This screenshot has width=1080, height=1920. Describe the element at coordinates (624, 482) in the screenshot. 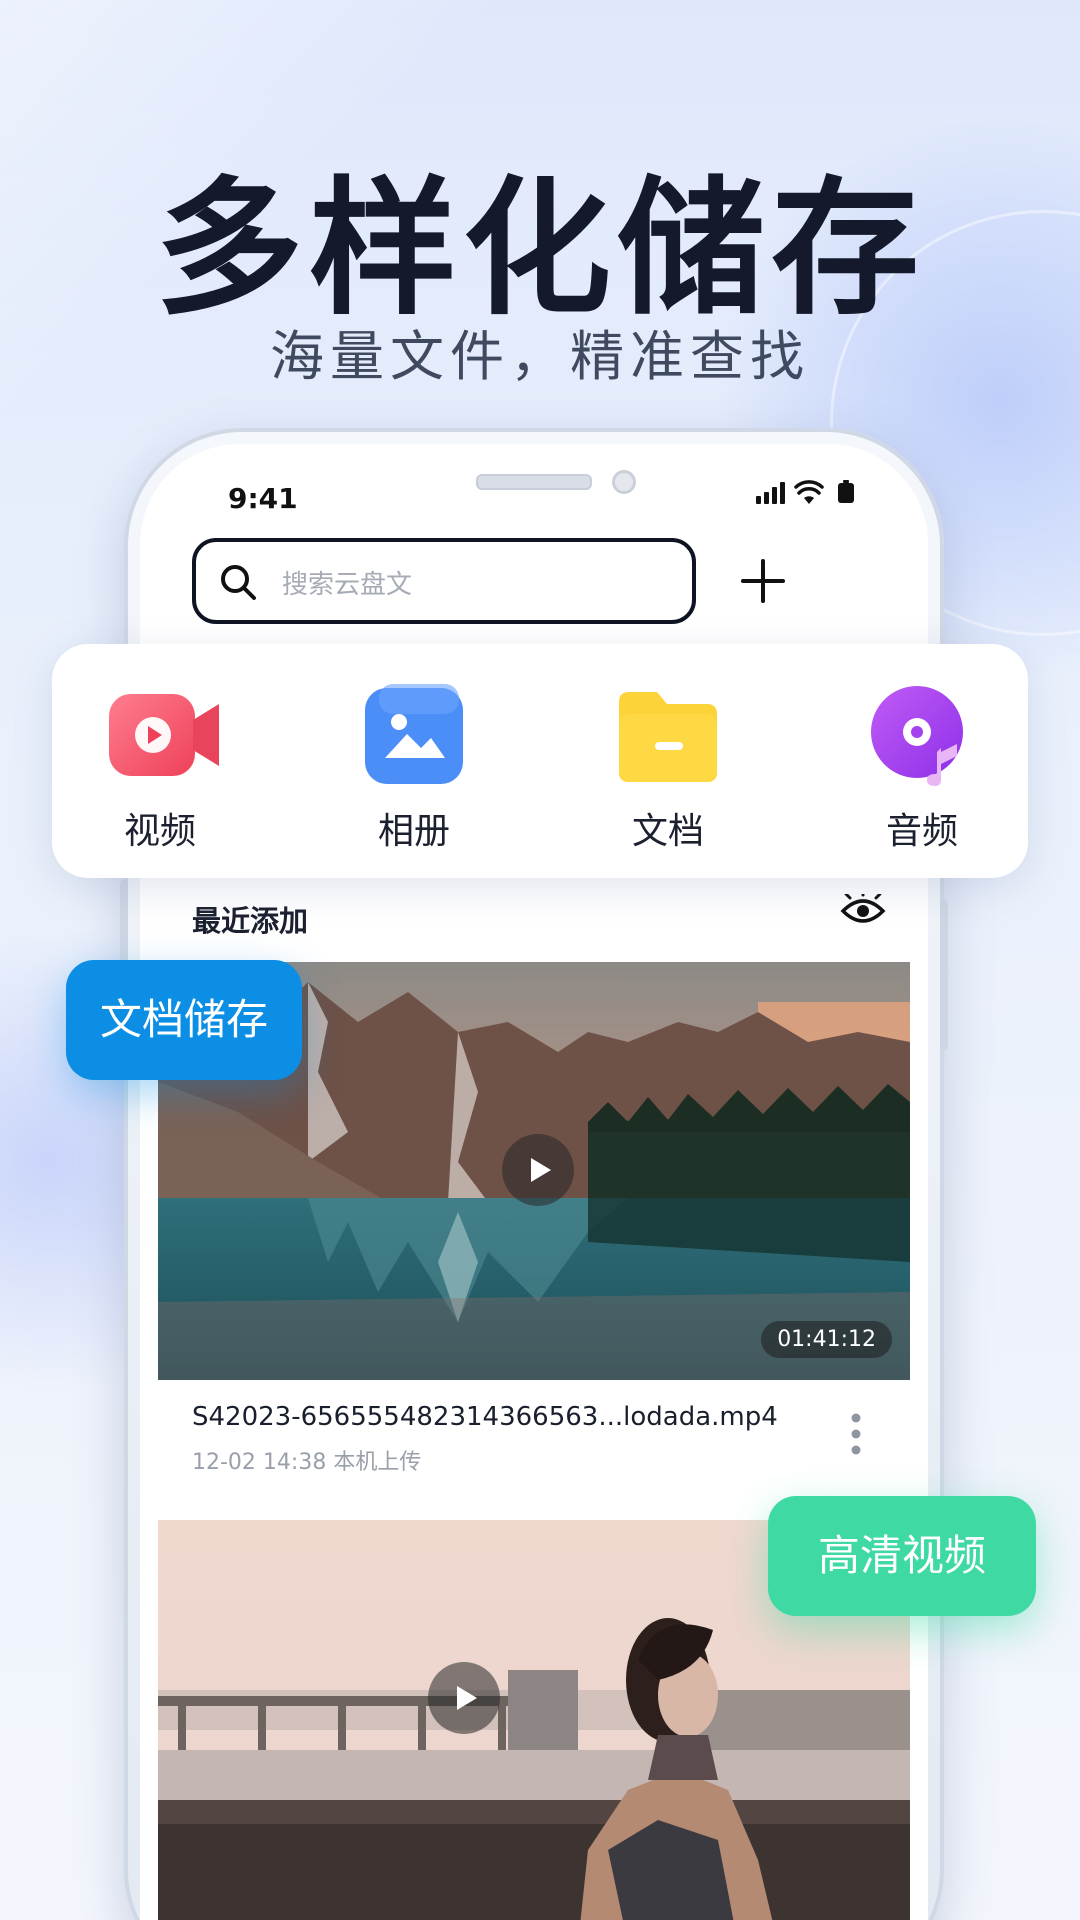

I see `front-camera` at that location.